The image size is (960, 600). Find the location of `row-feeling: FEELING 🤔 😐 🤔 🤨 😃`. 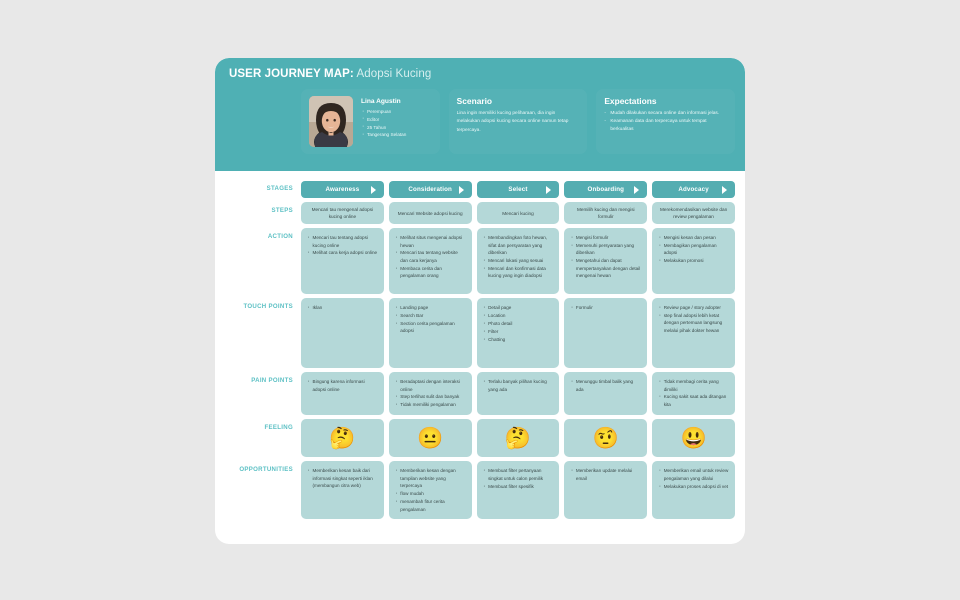

row-feeling: FEELING 🤔 😐 🤔 🤨 😃 is located at coordinates (480, 438).